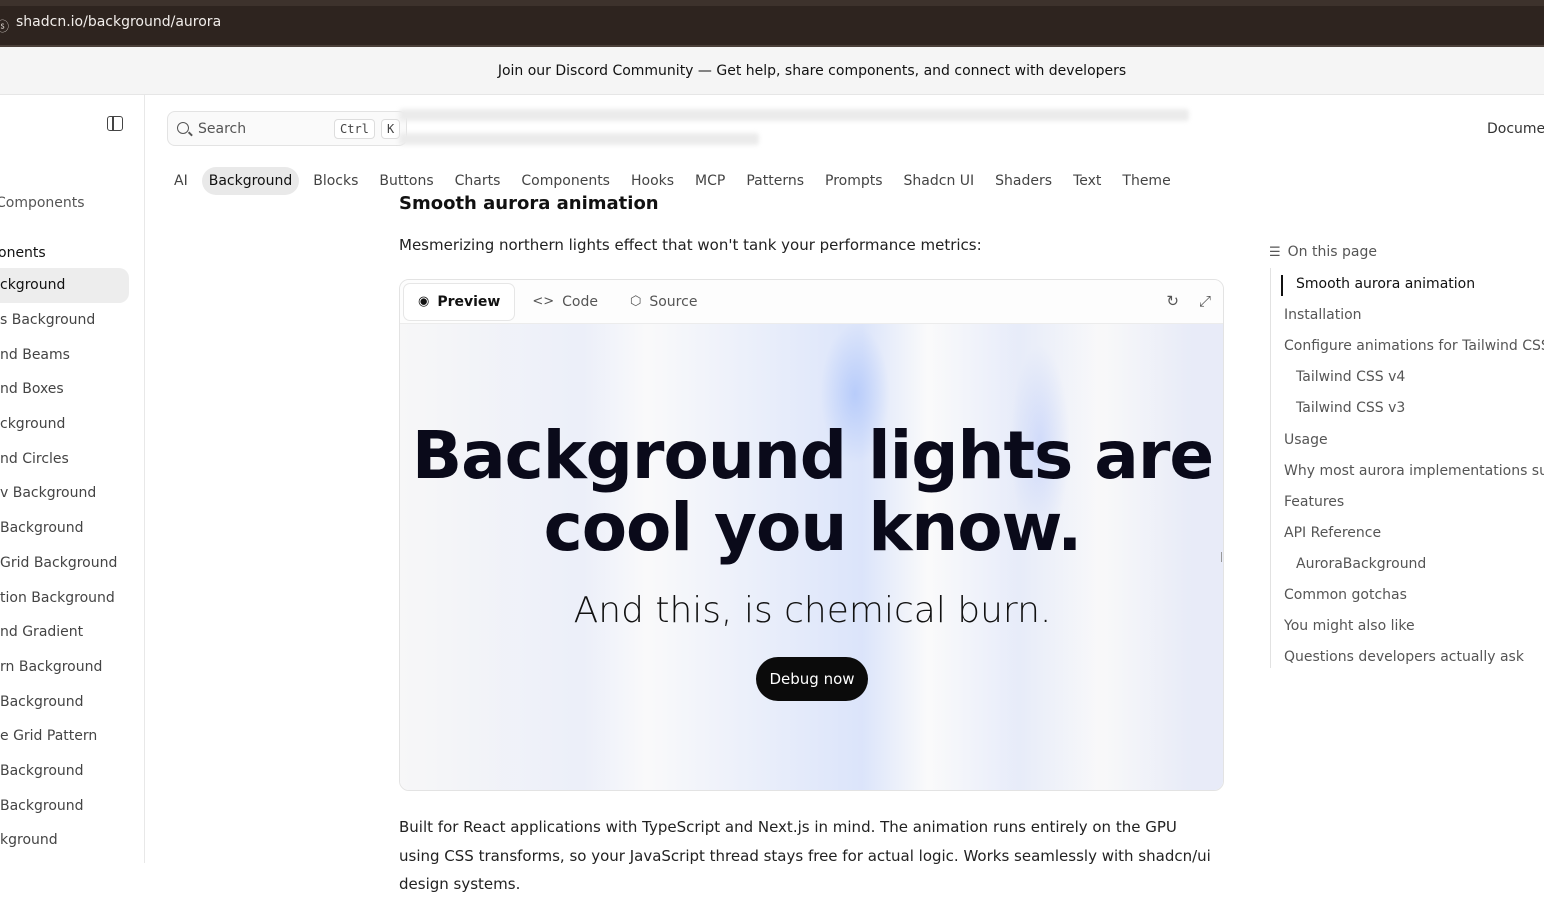  What do you see at coordinates (72, 354) in the screenshot?
I see `sidebar-item: nd Beams` at bounding box center [72, 354].